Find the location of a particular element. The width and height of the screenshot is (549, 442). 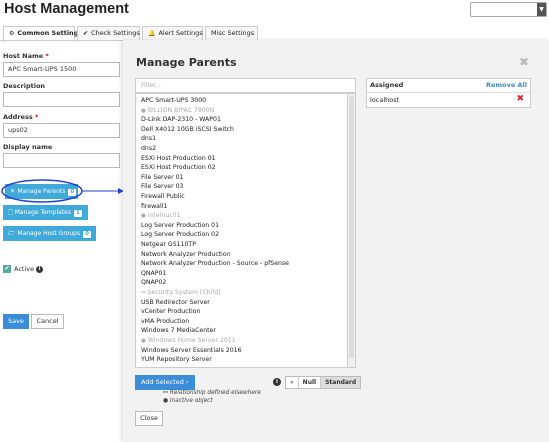

list-item-label: D-Link DAP-2310 - WAP01 is located at coordinates (181, 120).